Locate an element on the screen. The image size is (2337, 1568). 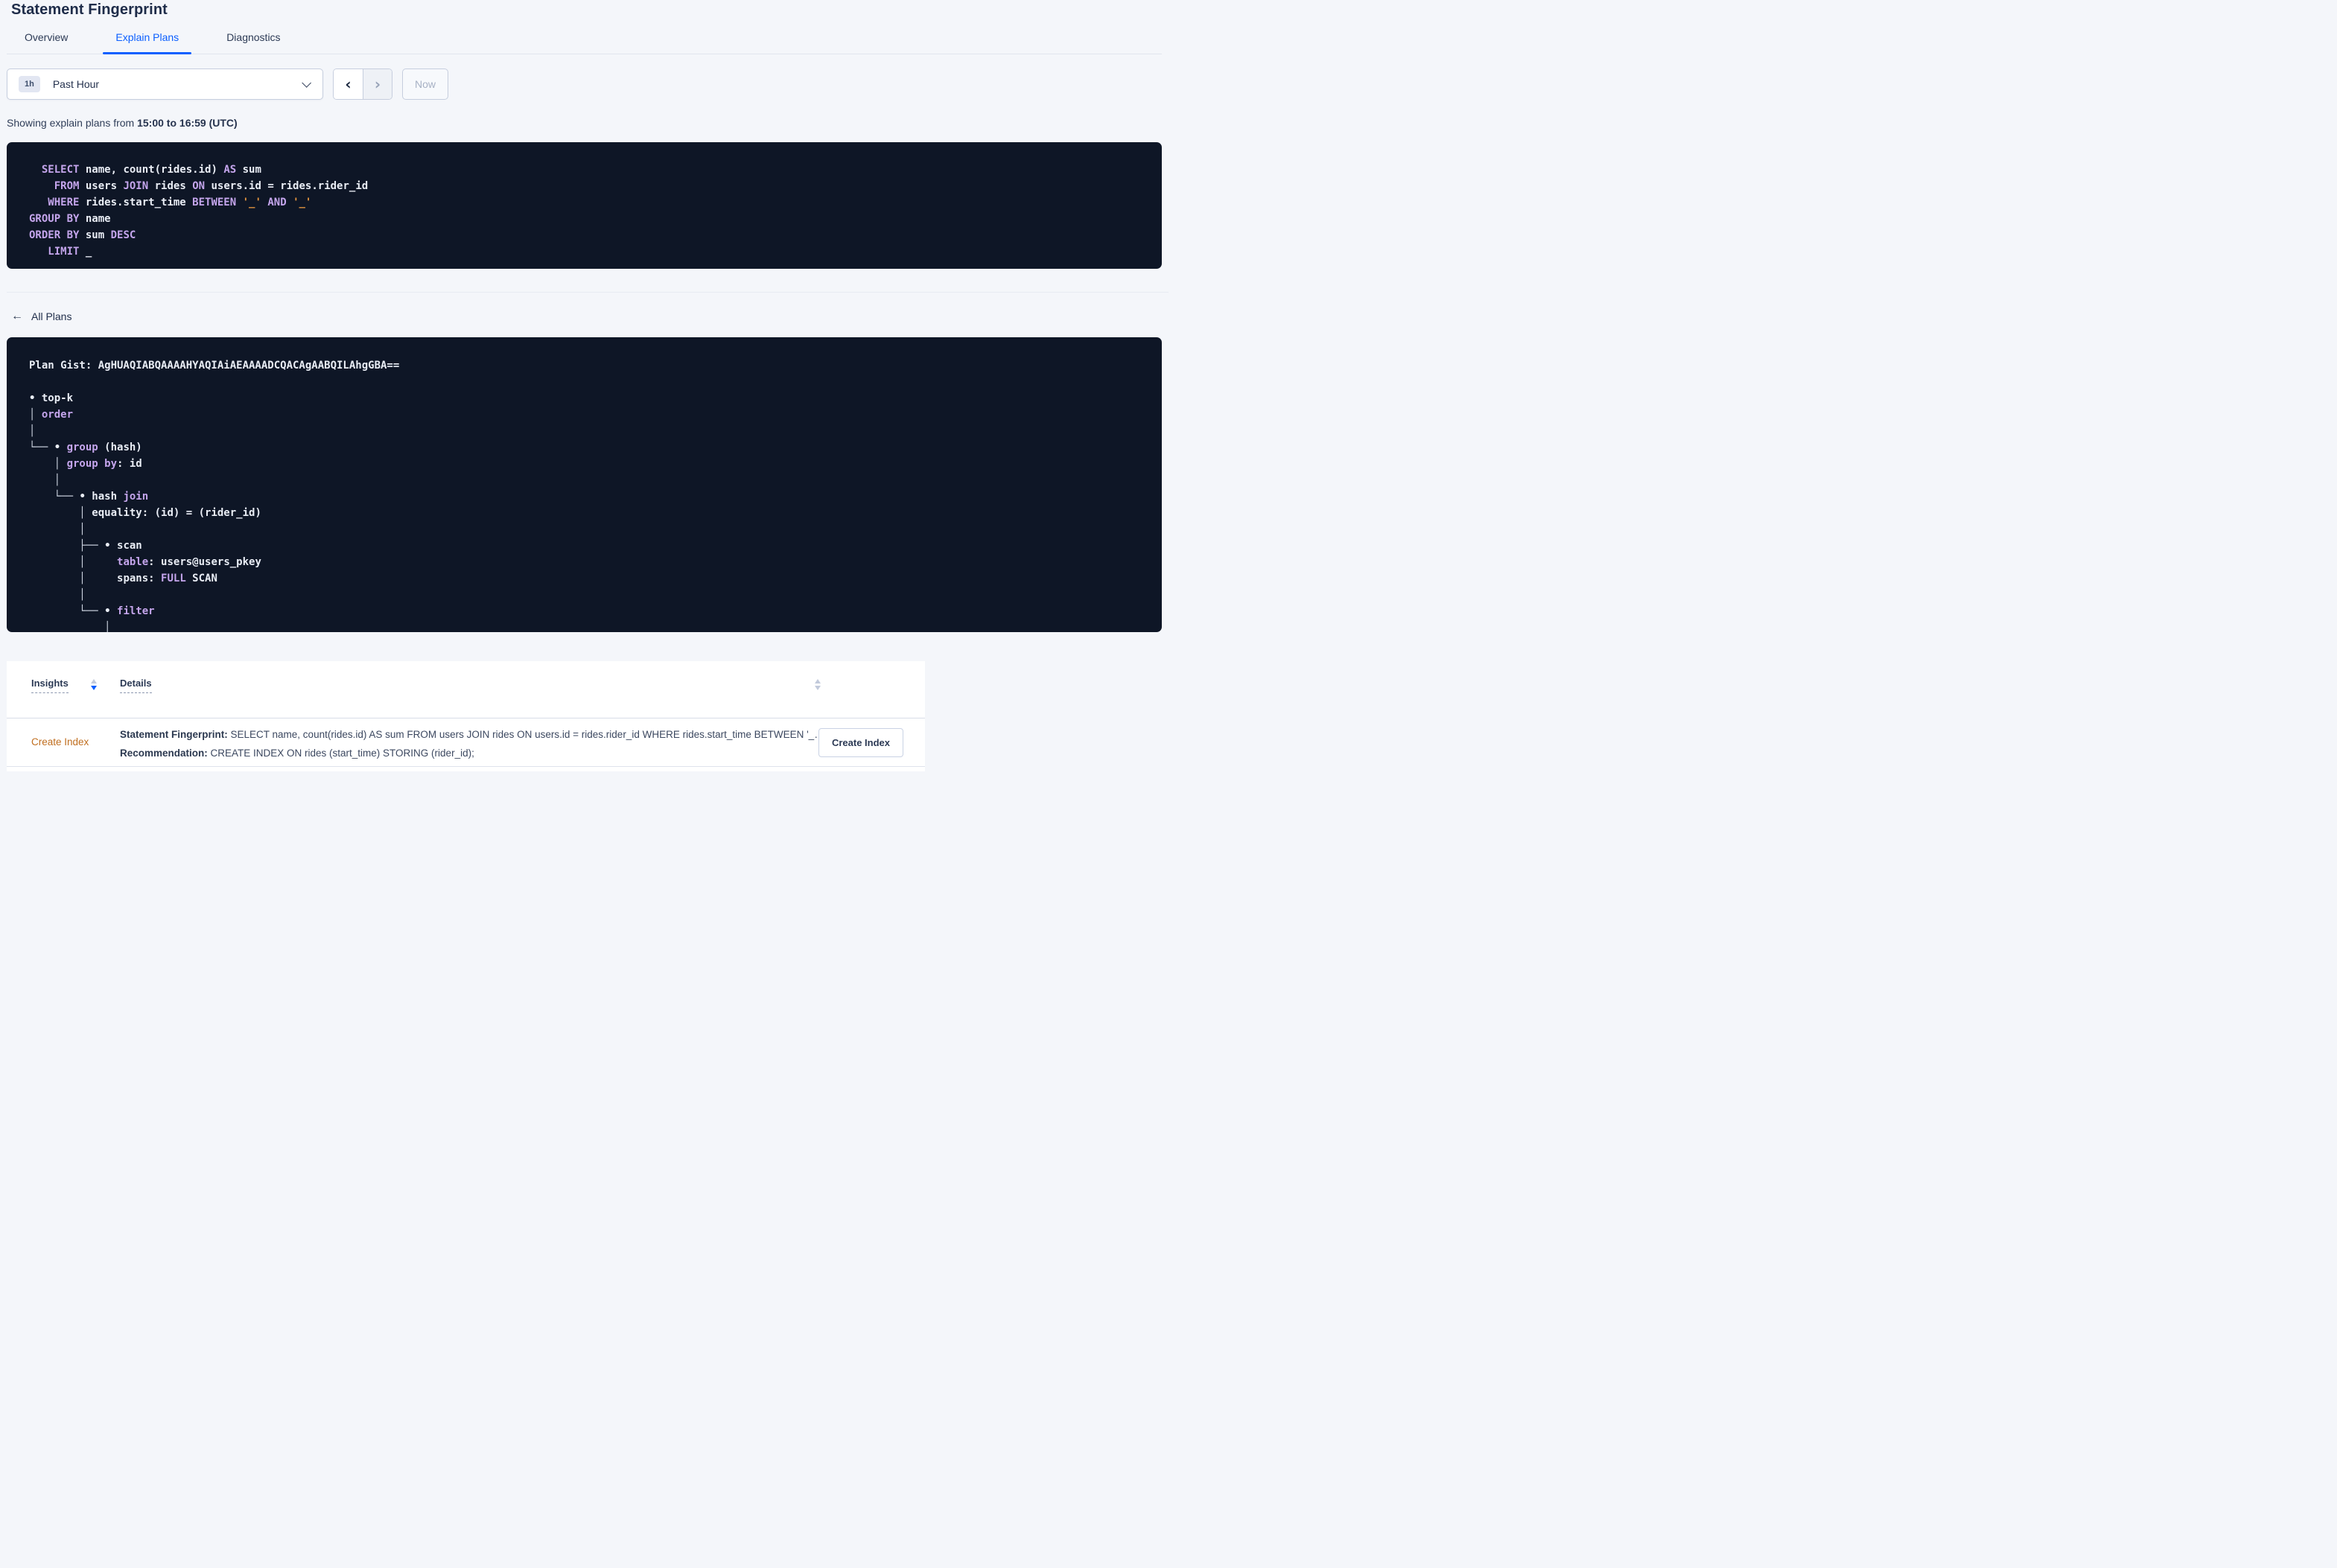
insight-type-label: Create Index is located at coordinates (60, 742).